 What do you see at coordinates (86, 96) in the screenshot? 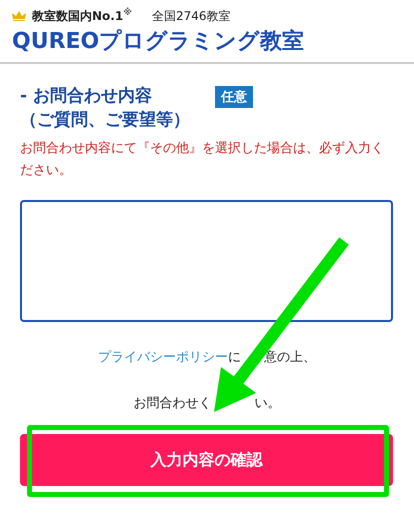
I see `field-label: - お問合わせ内容` at bounding box center [86, 96].